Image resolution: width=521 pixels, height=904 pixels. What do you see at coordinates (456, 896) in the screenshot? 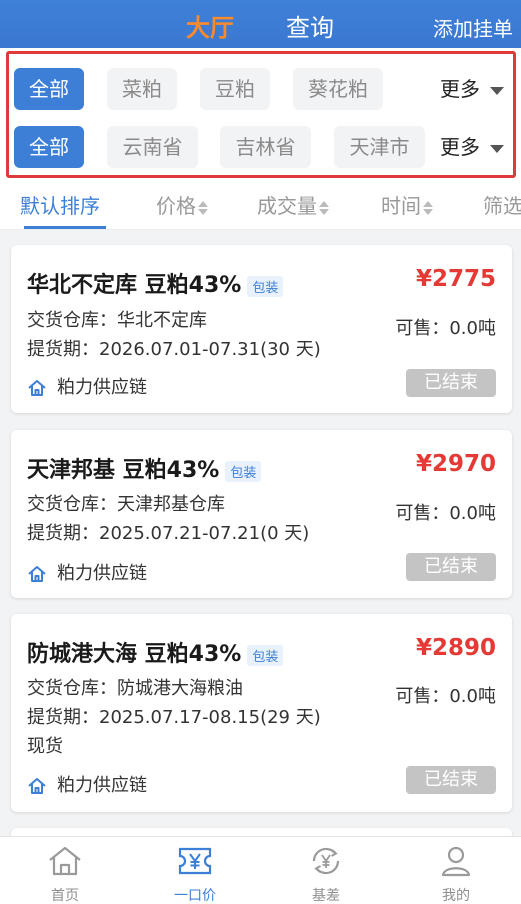
I see `nav-mine-label: 我的` at bounding box center [456, 896].